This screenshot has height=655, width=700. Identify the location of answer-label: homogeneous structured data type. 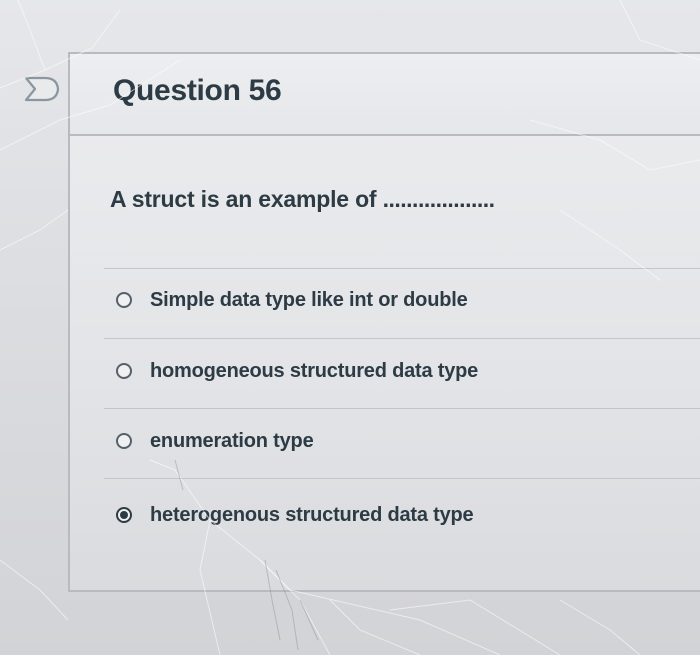
(314, 371).